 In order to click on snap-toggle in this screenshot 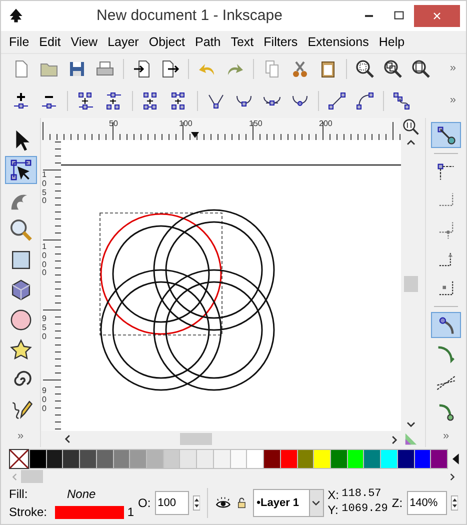, I will do `click(446, 135)`.